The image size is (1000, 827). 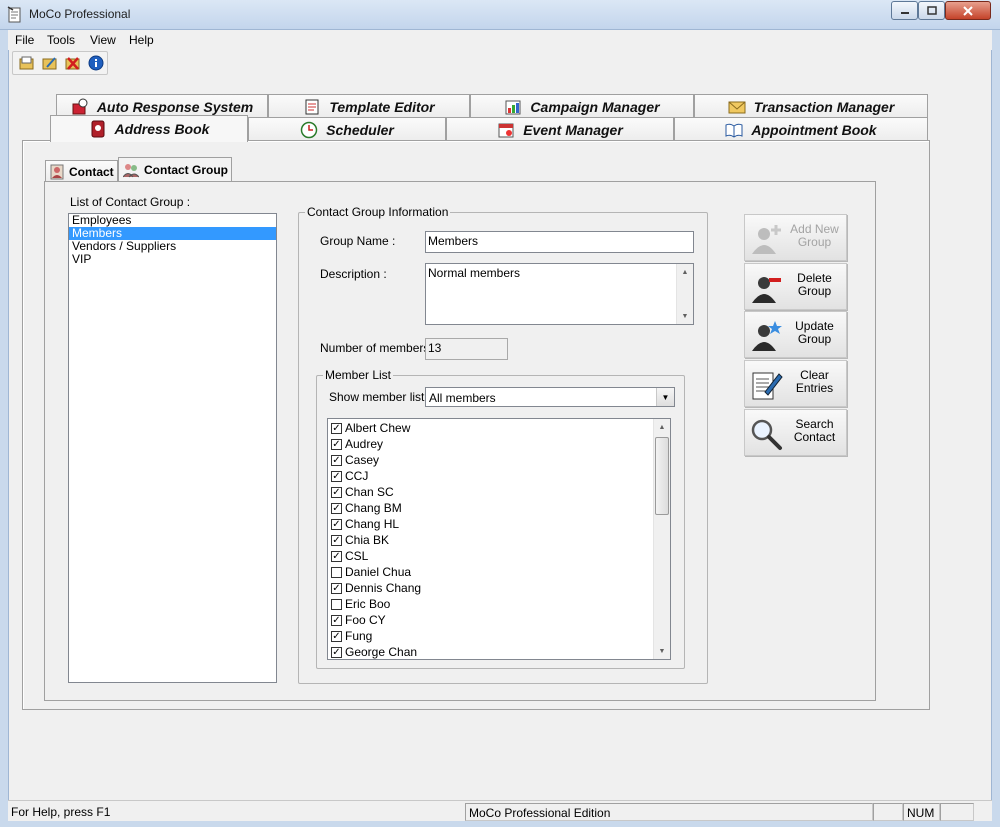 What do you see at coordinates (172, 259) in the screenshot?
I see `list-item: VIP` at bounding box center [172, 259].